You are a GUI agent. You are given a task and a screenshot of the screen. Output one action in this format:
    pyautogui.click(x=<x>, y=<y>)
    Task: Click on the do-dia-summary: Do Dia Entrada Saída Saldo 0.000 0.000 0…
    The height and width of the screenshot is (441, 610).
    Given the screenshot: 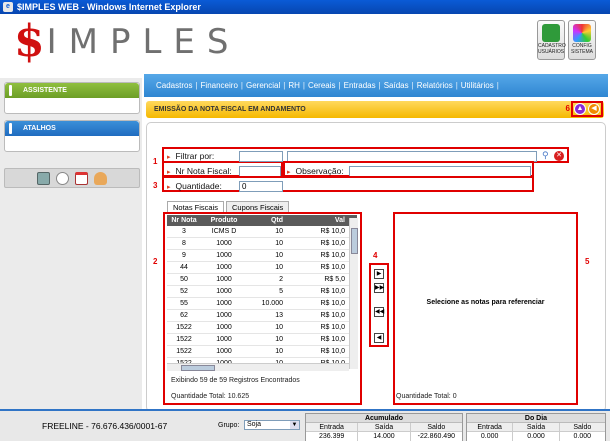 What is the action you would take?
    pyautogui.click(x=536, y=427)
    